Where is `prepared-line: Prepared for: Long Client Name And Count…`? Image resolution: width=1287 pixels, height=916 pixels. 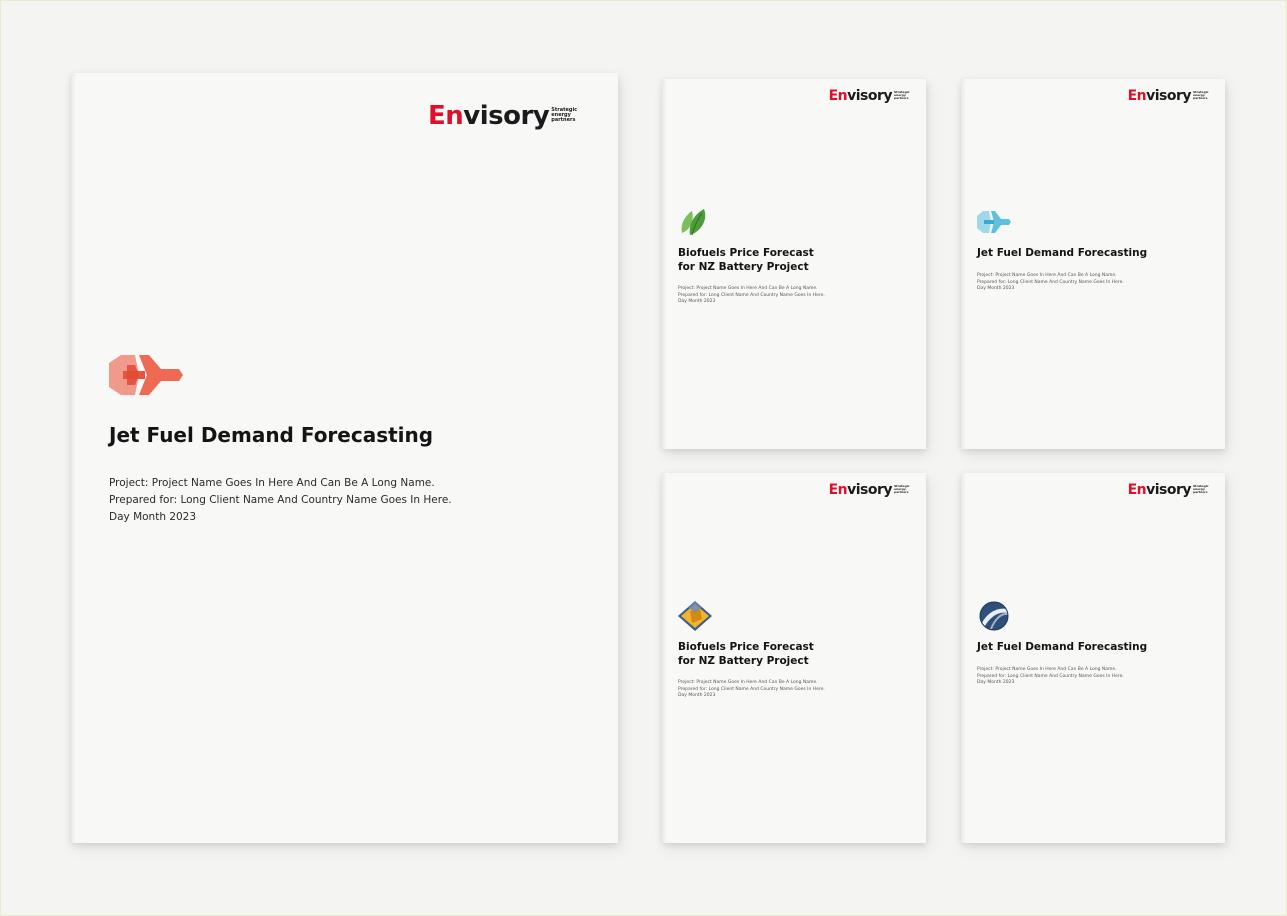 prepared-line: Prepared for: Long Client Name And Count… is located at coordinates (280, 500).